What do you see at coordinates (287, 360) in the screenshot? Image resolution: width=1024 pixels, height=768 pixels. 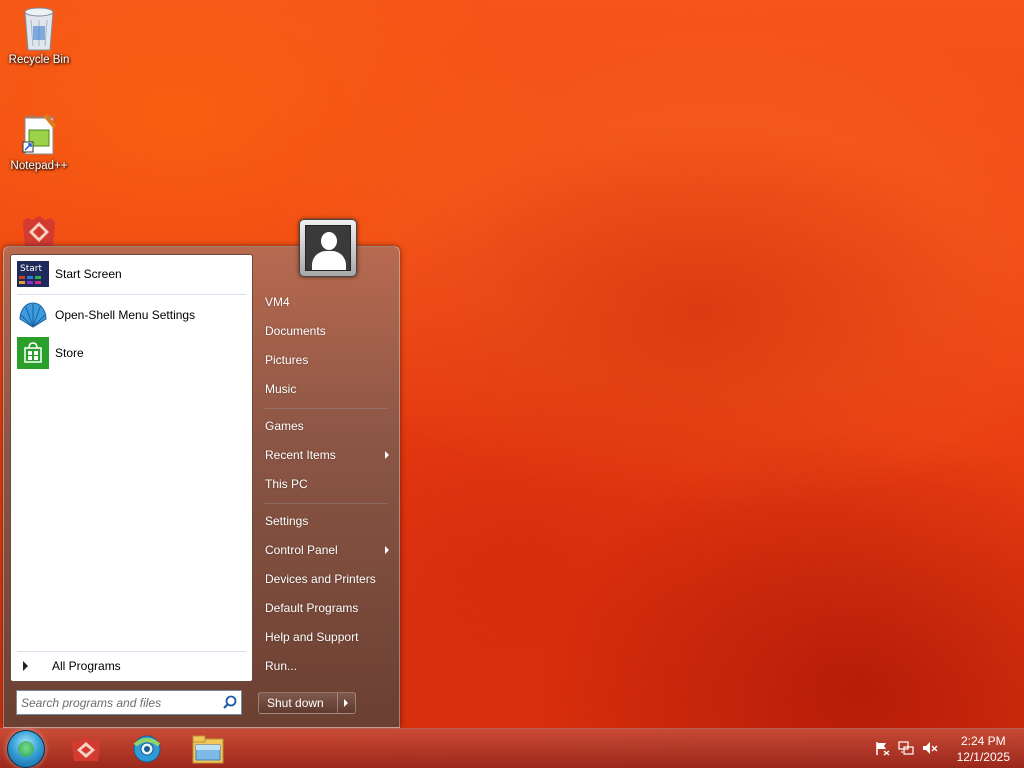 I see `right-item-label: Pictures` at bounding box center [287, 360].